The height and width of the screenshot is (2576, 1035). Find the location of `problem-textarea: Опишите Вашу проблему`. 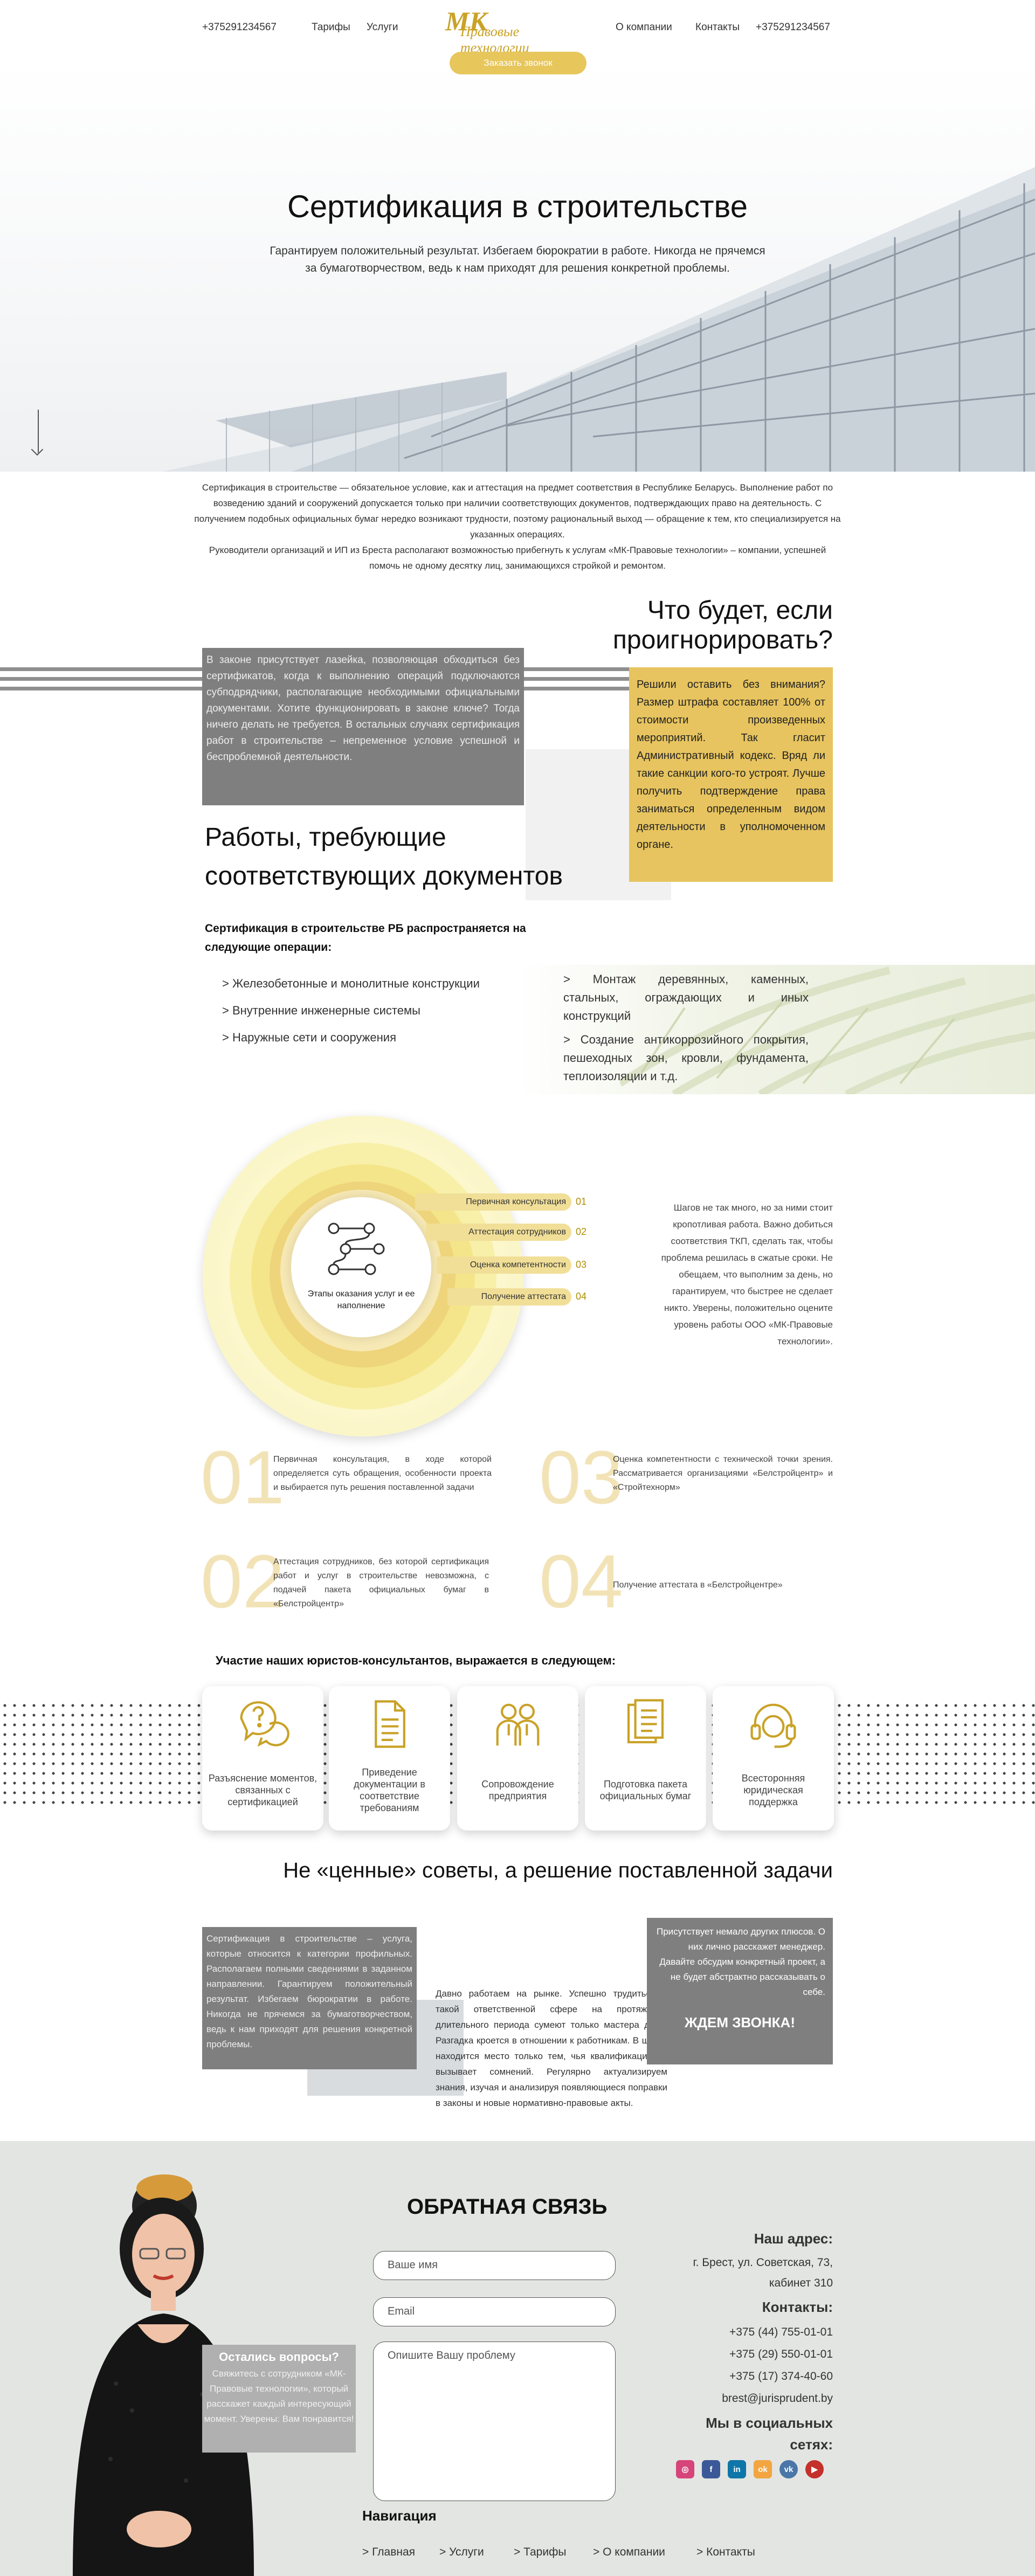

problem-textarea: Опишите Вашу проблему is located at coordinates (494, 2421).